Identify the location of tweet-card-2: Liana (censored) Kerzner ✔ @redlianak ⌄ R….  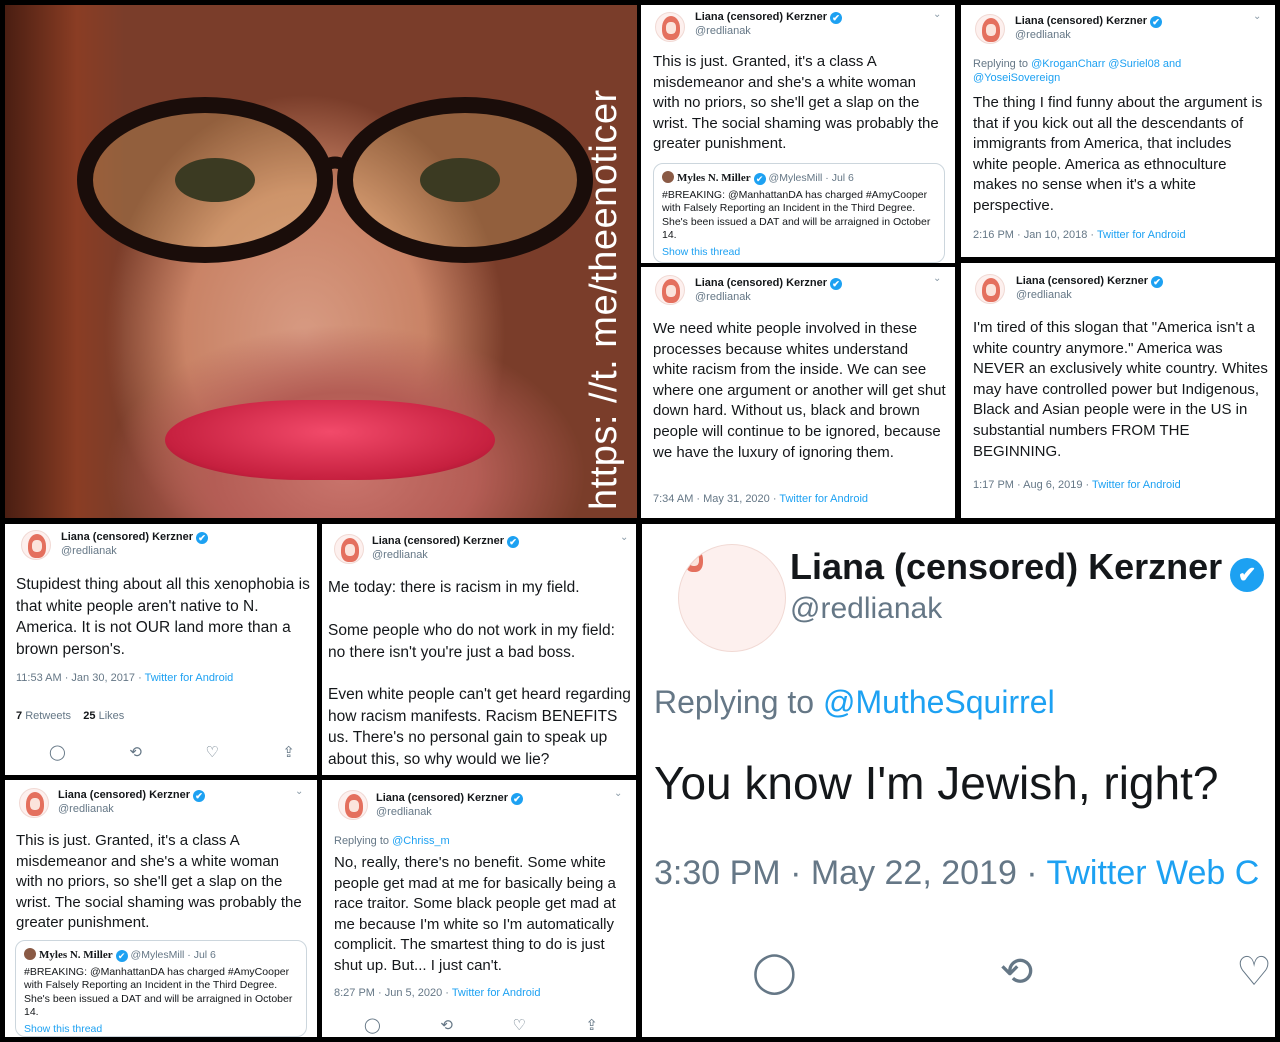
(1118, 131).